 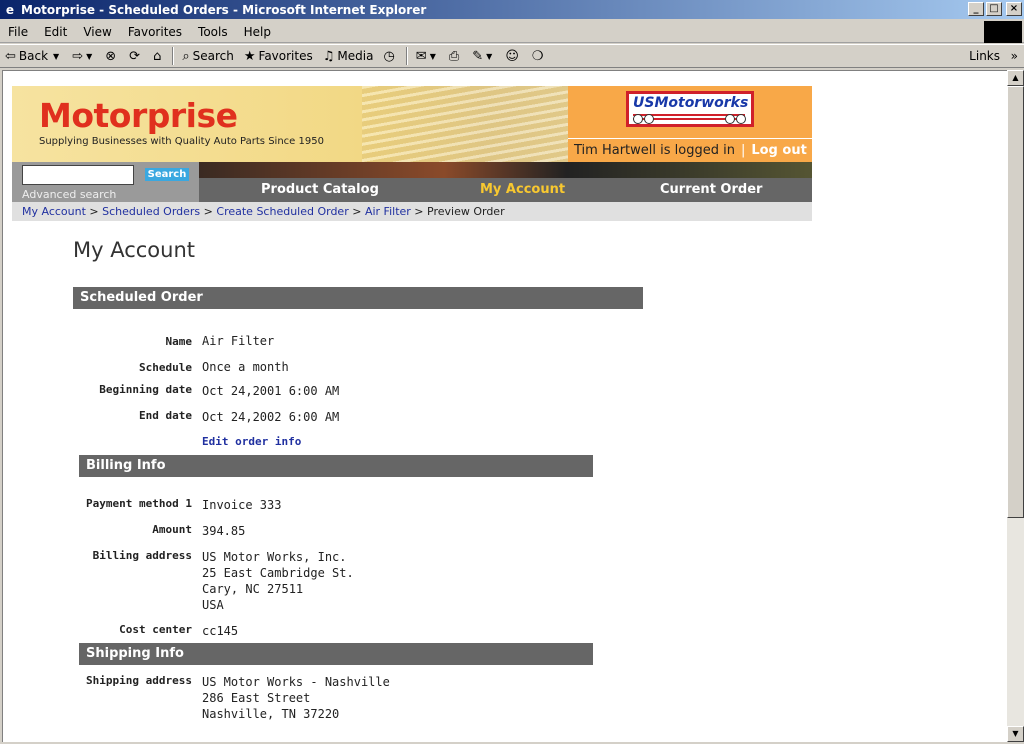 I want to click on page-title: My Account, so click(x=134, y=250).